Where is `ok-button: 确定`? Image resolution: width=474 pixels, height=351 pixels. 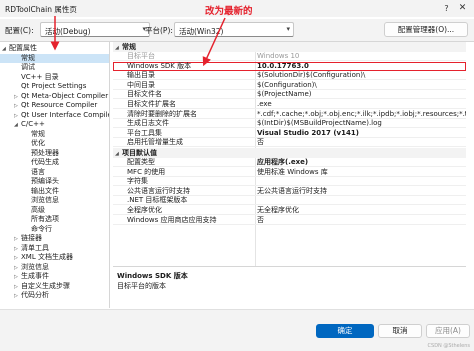
ok-button: 确定 is located at coordinates (345, 331).